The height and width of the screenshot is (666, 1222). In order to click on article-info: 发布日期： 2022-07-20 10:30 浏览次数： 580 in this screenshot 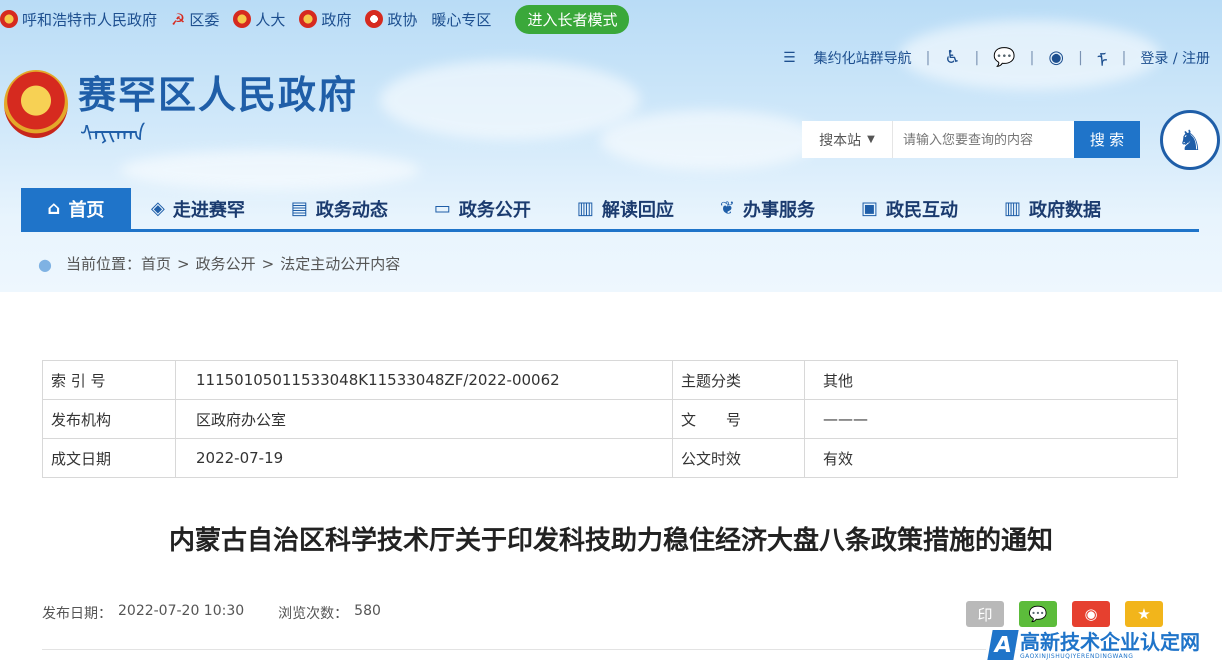, I will do `click(214, 613)`.